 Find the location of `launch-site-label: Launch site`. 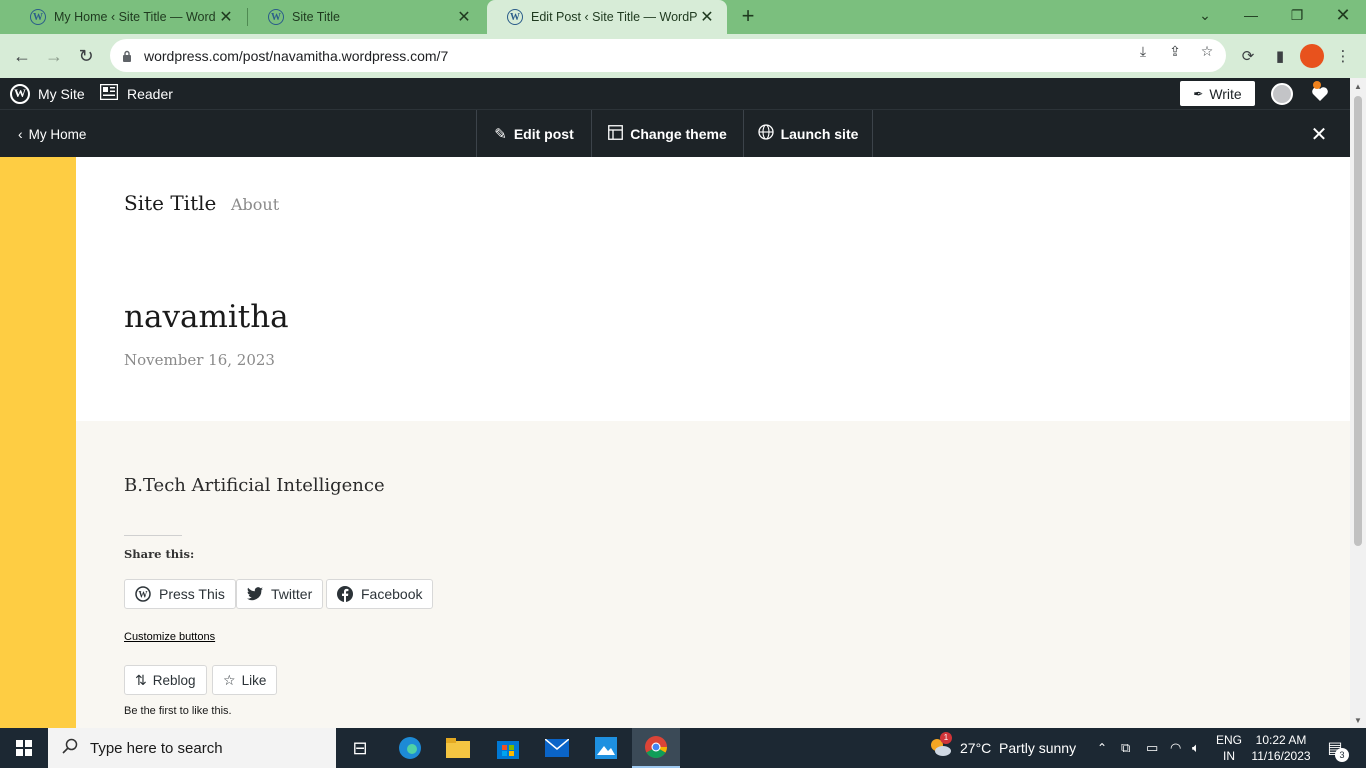

launch-site-label: Launch site is located at coordinates (819, 134).